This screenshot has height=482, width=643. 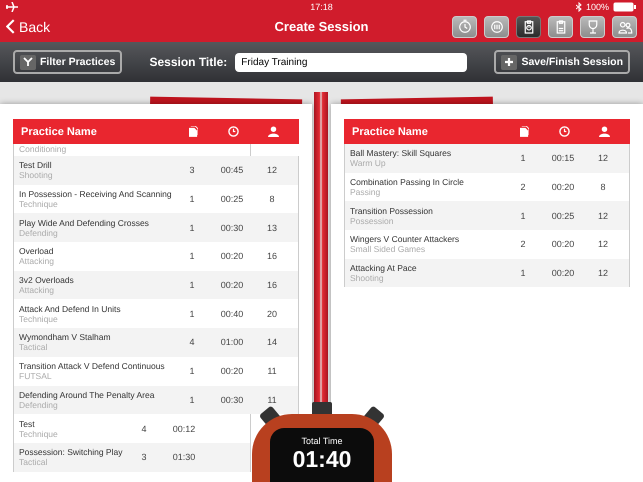 I want to click on session-title-field: Friday Training, so click(x=351, y=62).